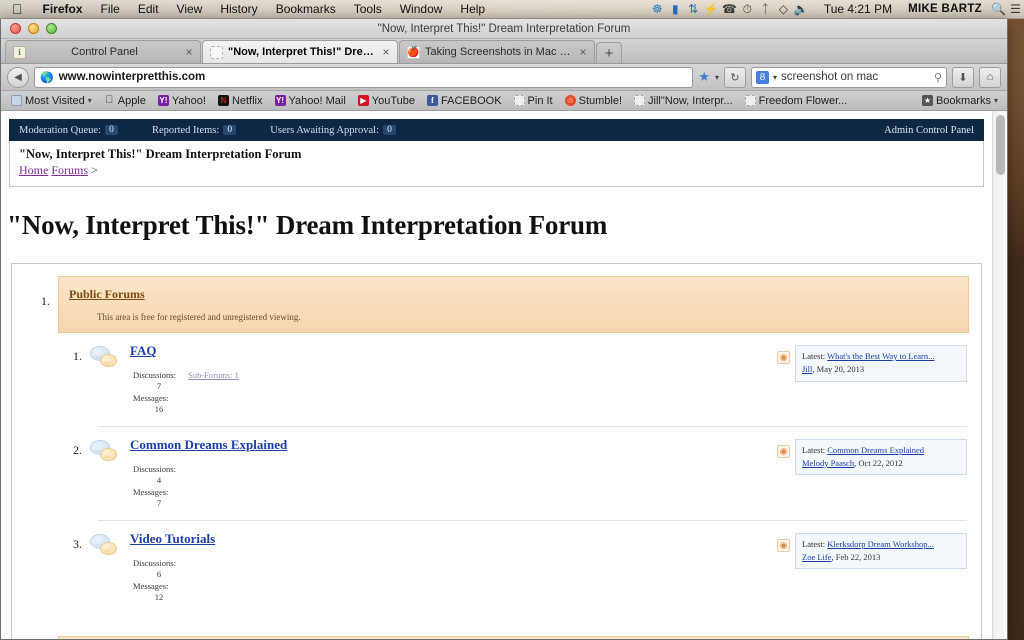 This screenshot has width=1024, height=640. What do you see at coordinates (675, 9) in the screenshot?
I see `battery-icon: ▮` at bounding box center [675, 9].